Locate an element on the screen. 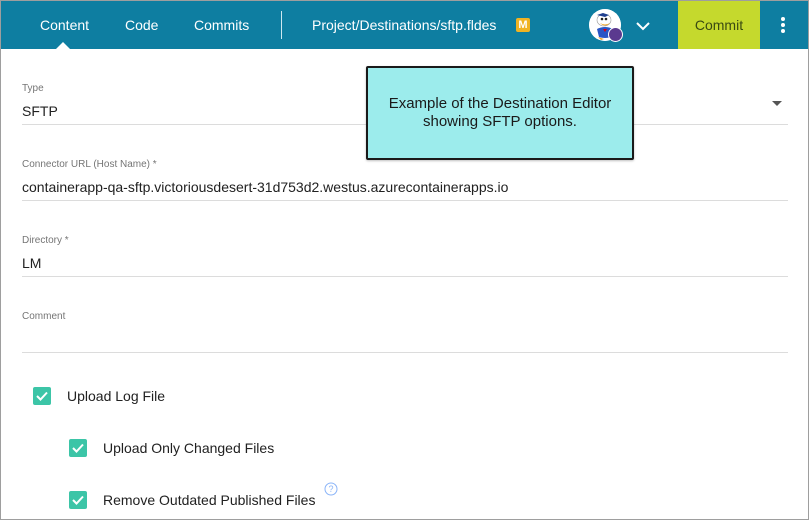 The image size is (809, 520). commit-button: Commit is located at coordinates (719, 25).